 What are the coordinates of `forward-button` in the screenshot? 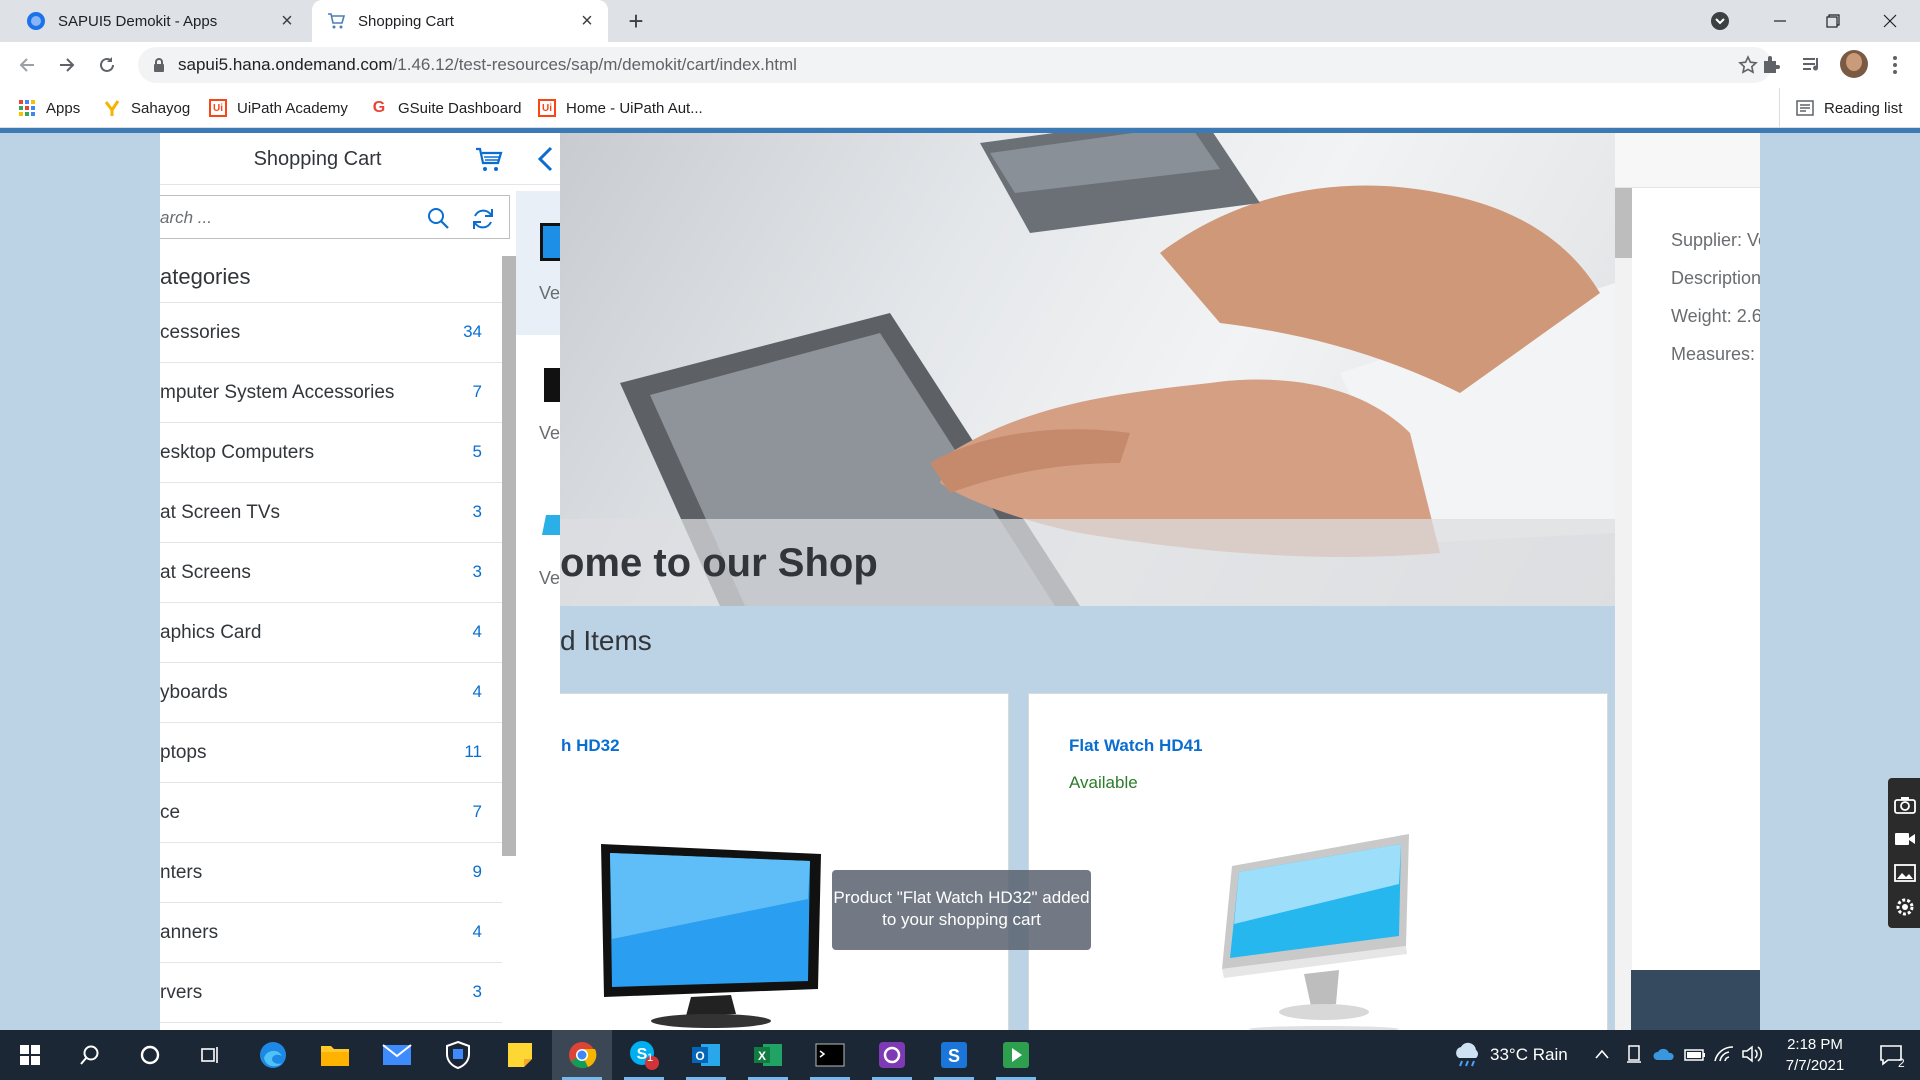 It's located at (67, 65).